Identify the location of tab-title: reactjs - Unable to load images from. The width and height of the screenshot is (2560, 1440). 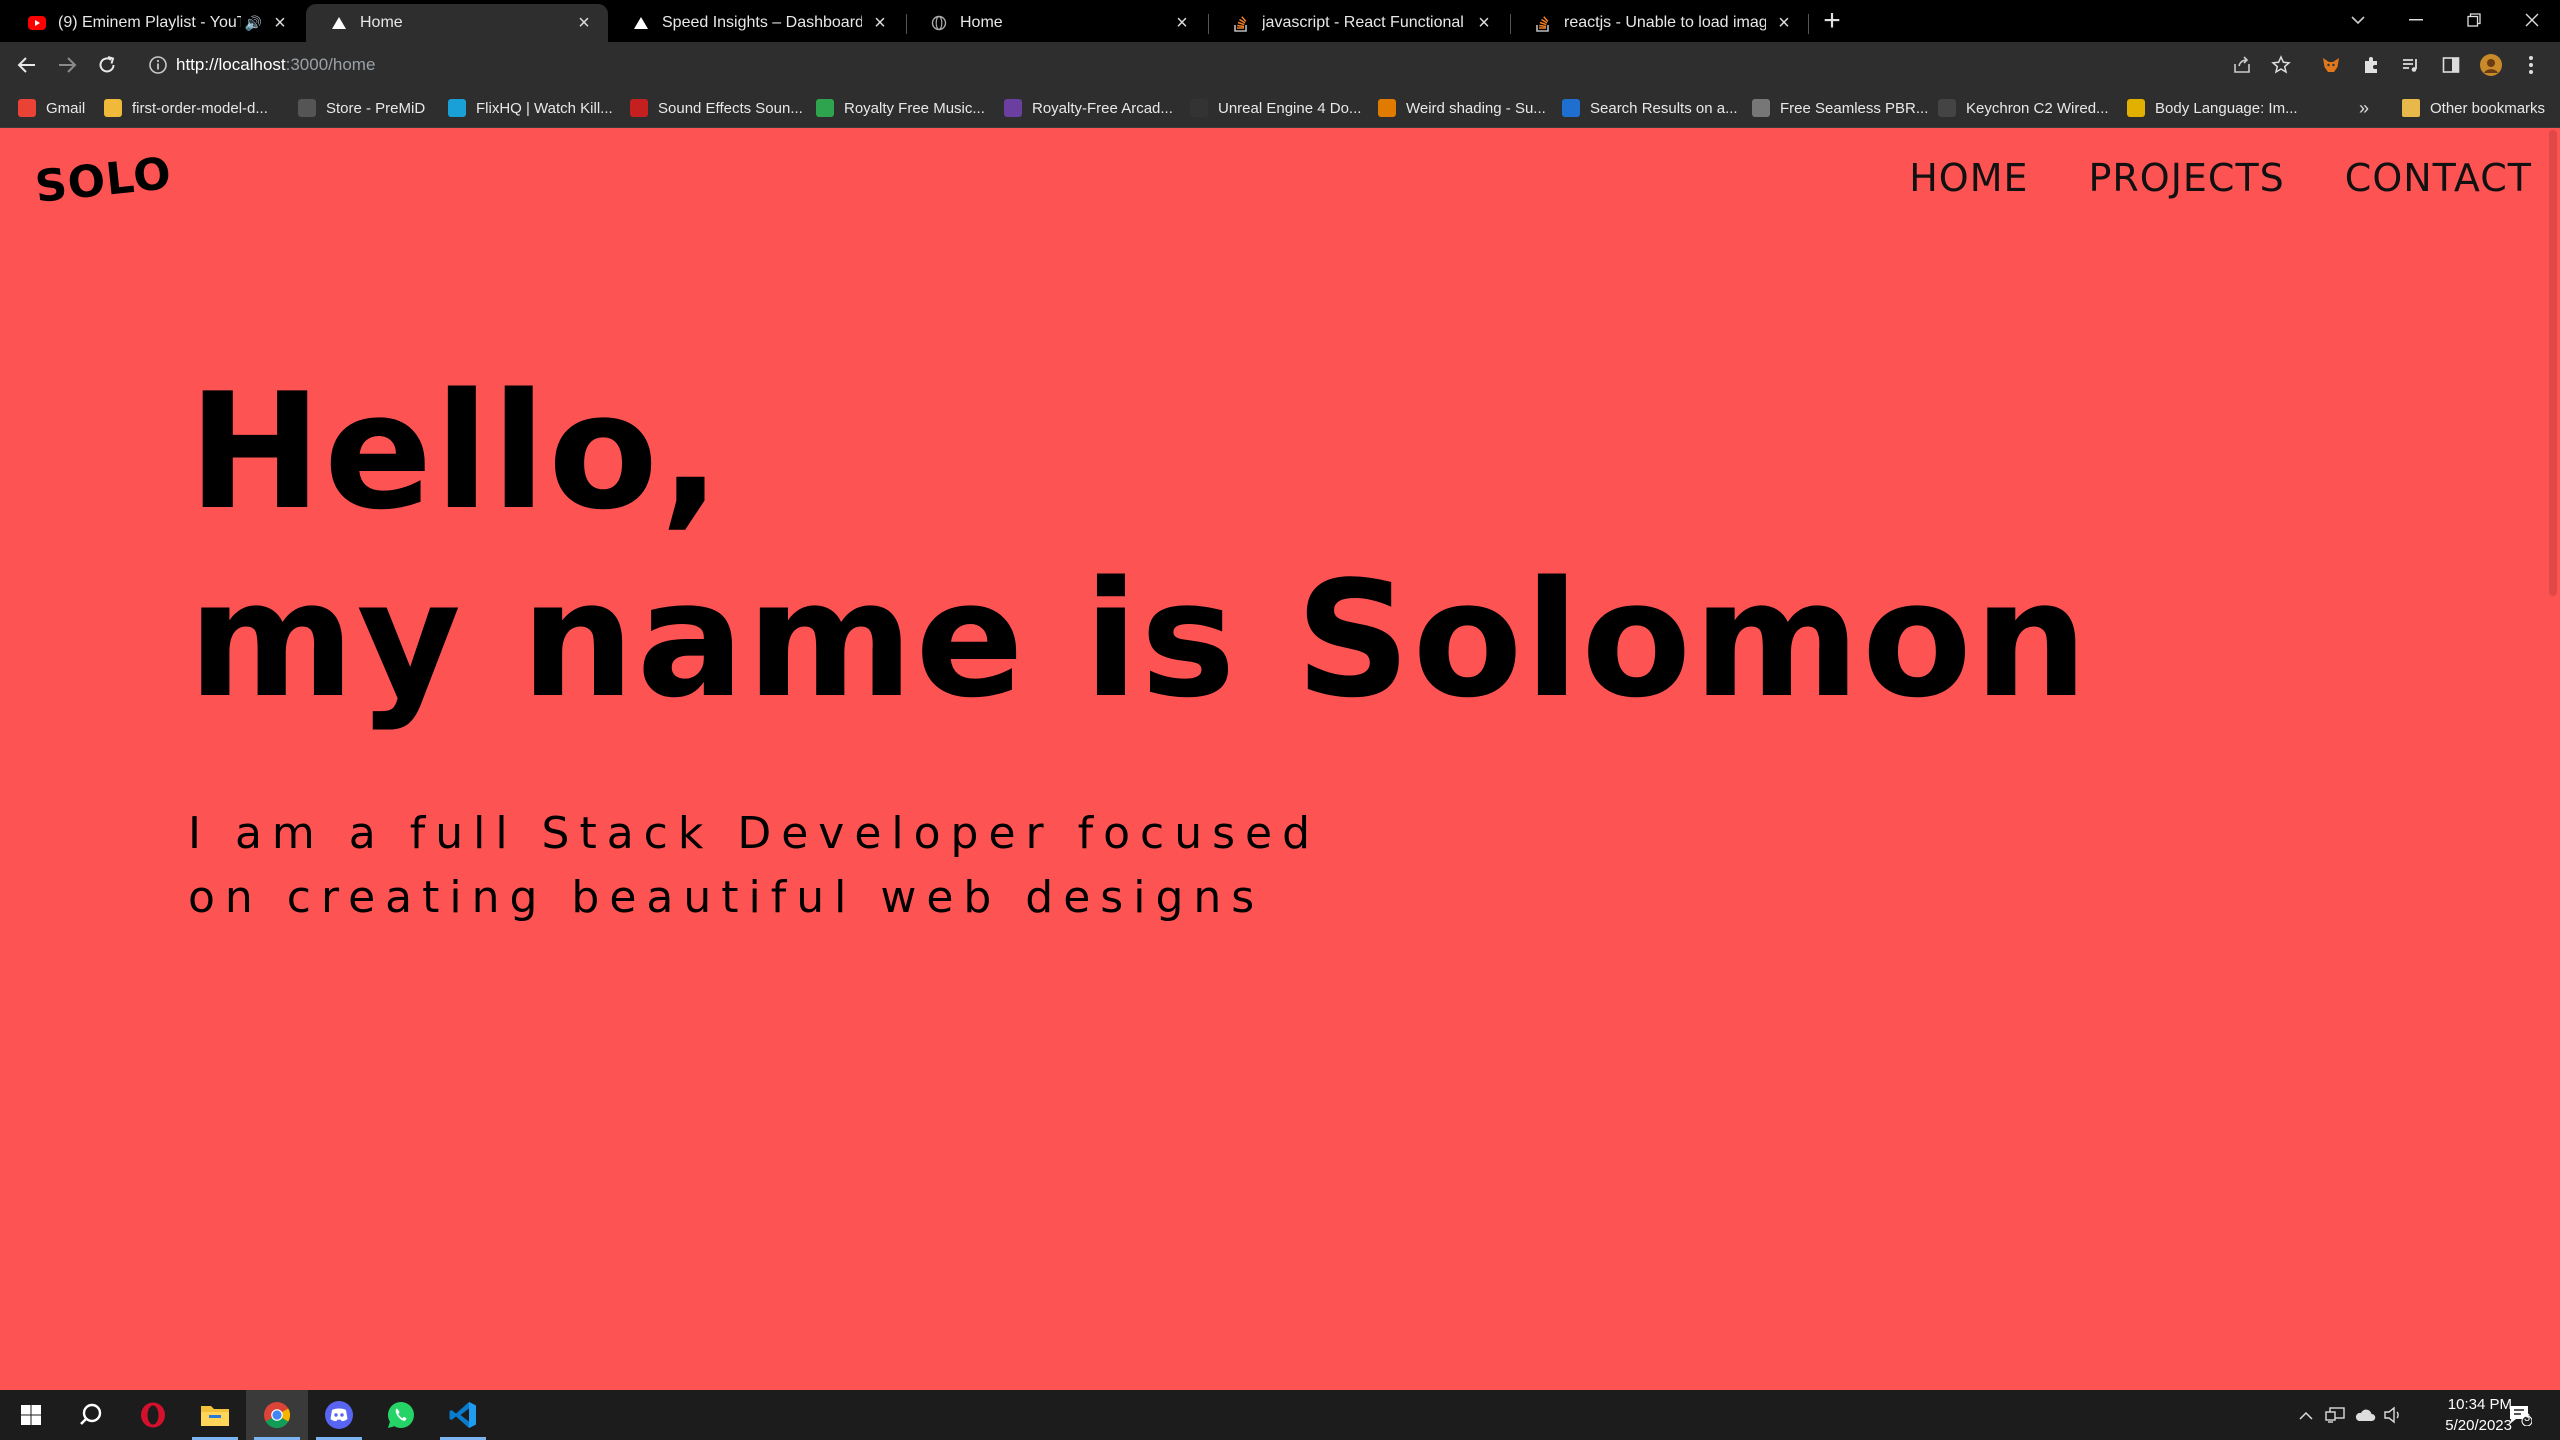
(1665, 22).